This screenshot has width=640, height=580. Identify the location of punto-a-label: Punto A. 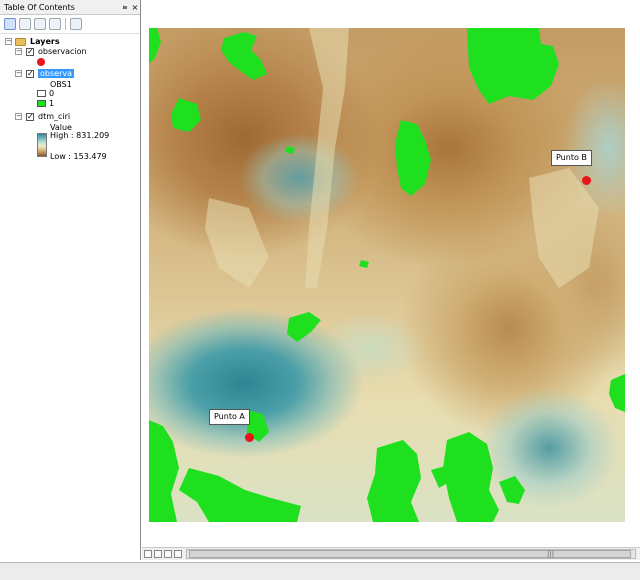
(229, 417).